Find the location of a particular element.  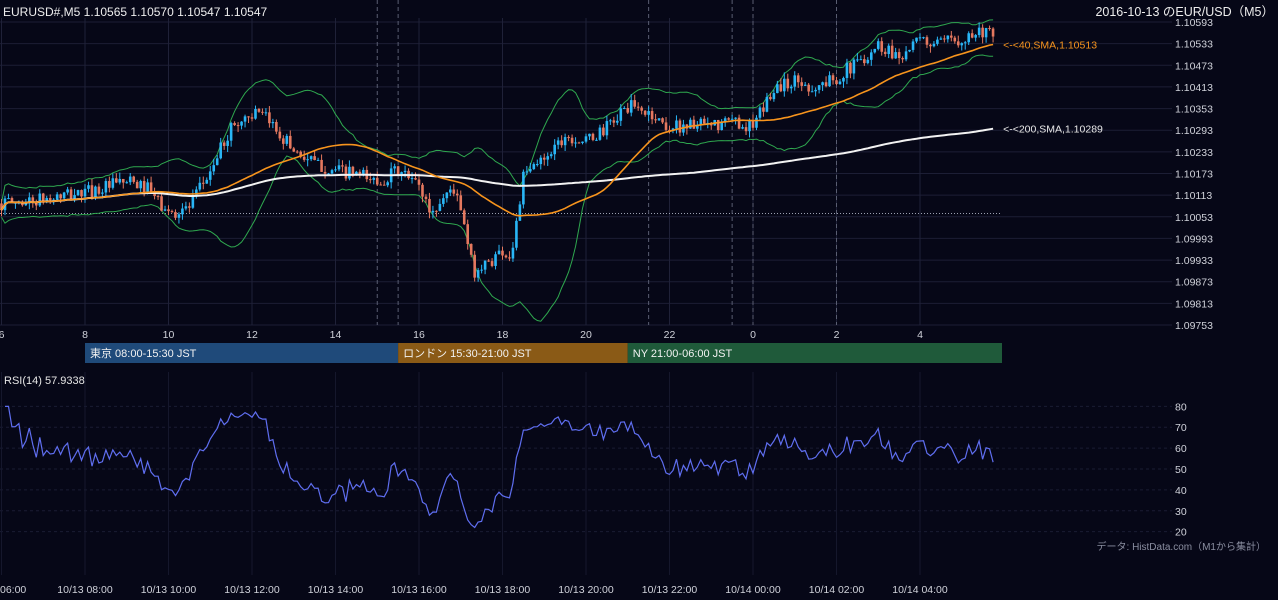

session-label: ロンドン 15:30-21:00 JST is located at coordinates (467, 354).